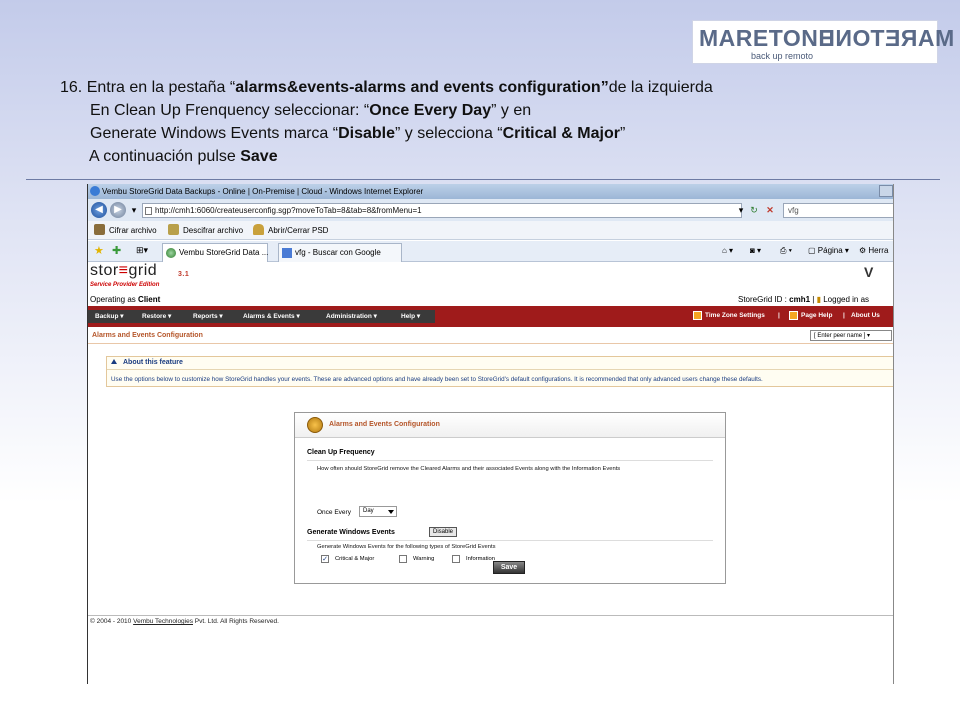 This screenshot has height=720, width=960. Describe the element at coordinates (873, 250) in the screenshot. I see `tools-menu: ⚙ Herra` at that location.